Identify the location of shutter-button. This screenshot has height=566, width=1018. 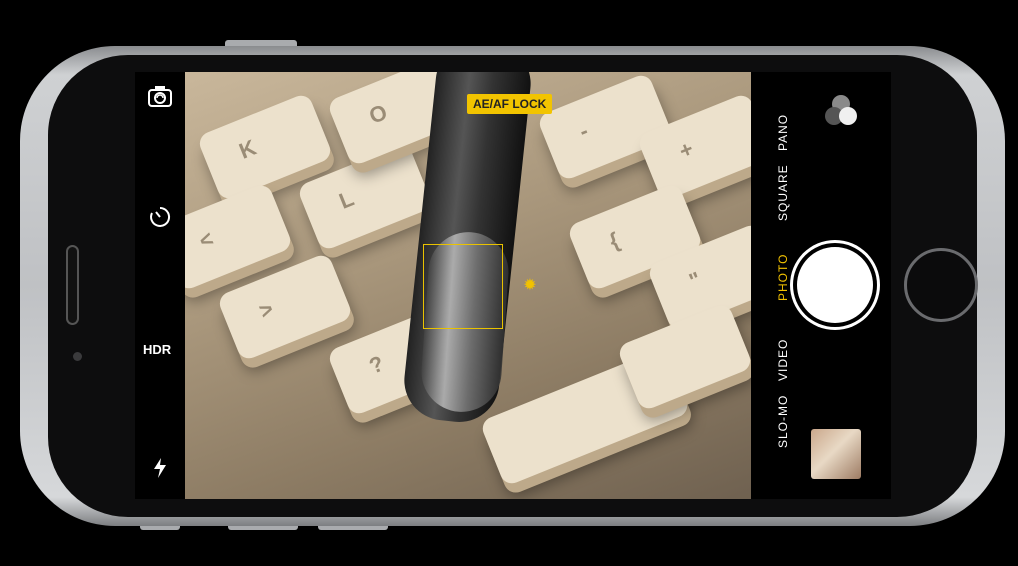
(835, 285).